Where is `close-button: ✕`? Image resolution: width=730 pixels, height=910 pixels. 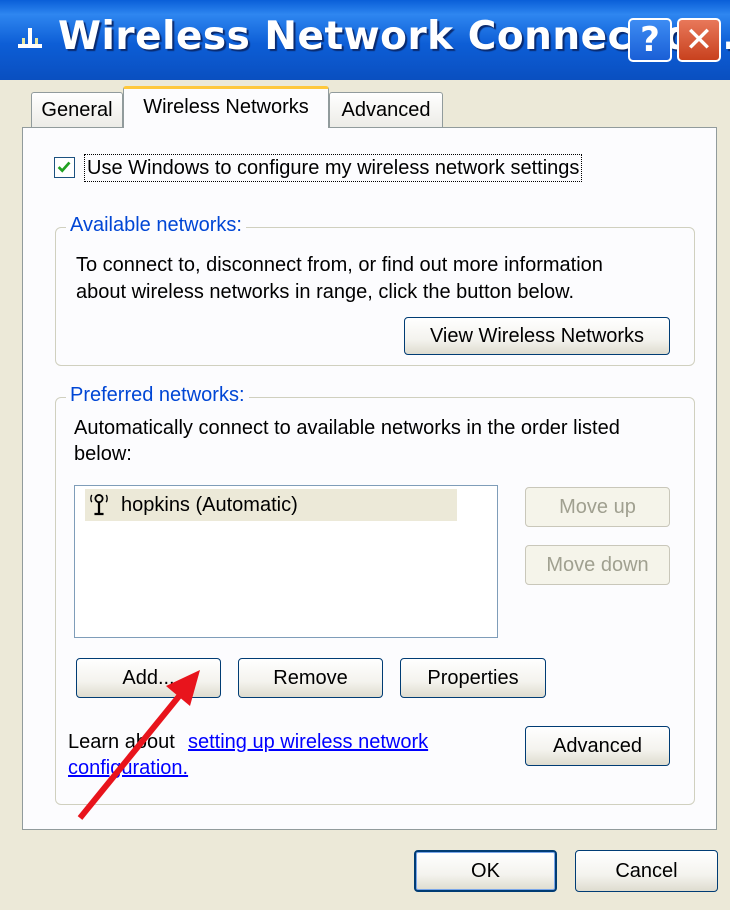 close-button: ✕ is located at coordinates (699, 40).